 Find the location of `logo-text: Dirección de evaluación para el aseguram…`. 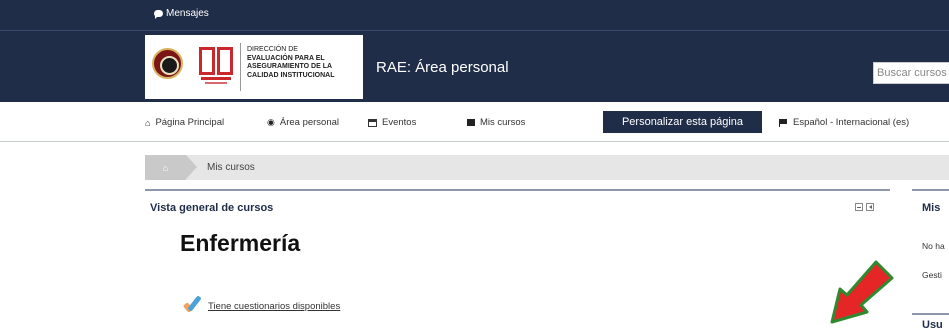

logo-text: Dirección de evaluación para el aseguram… is located at coordinates (305, 63).